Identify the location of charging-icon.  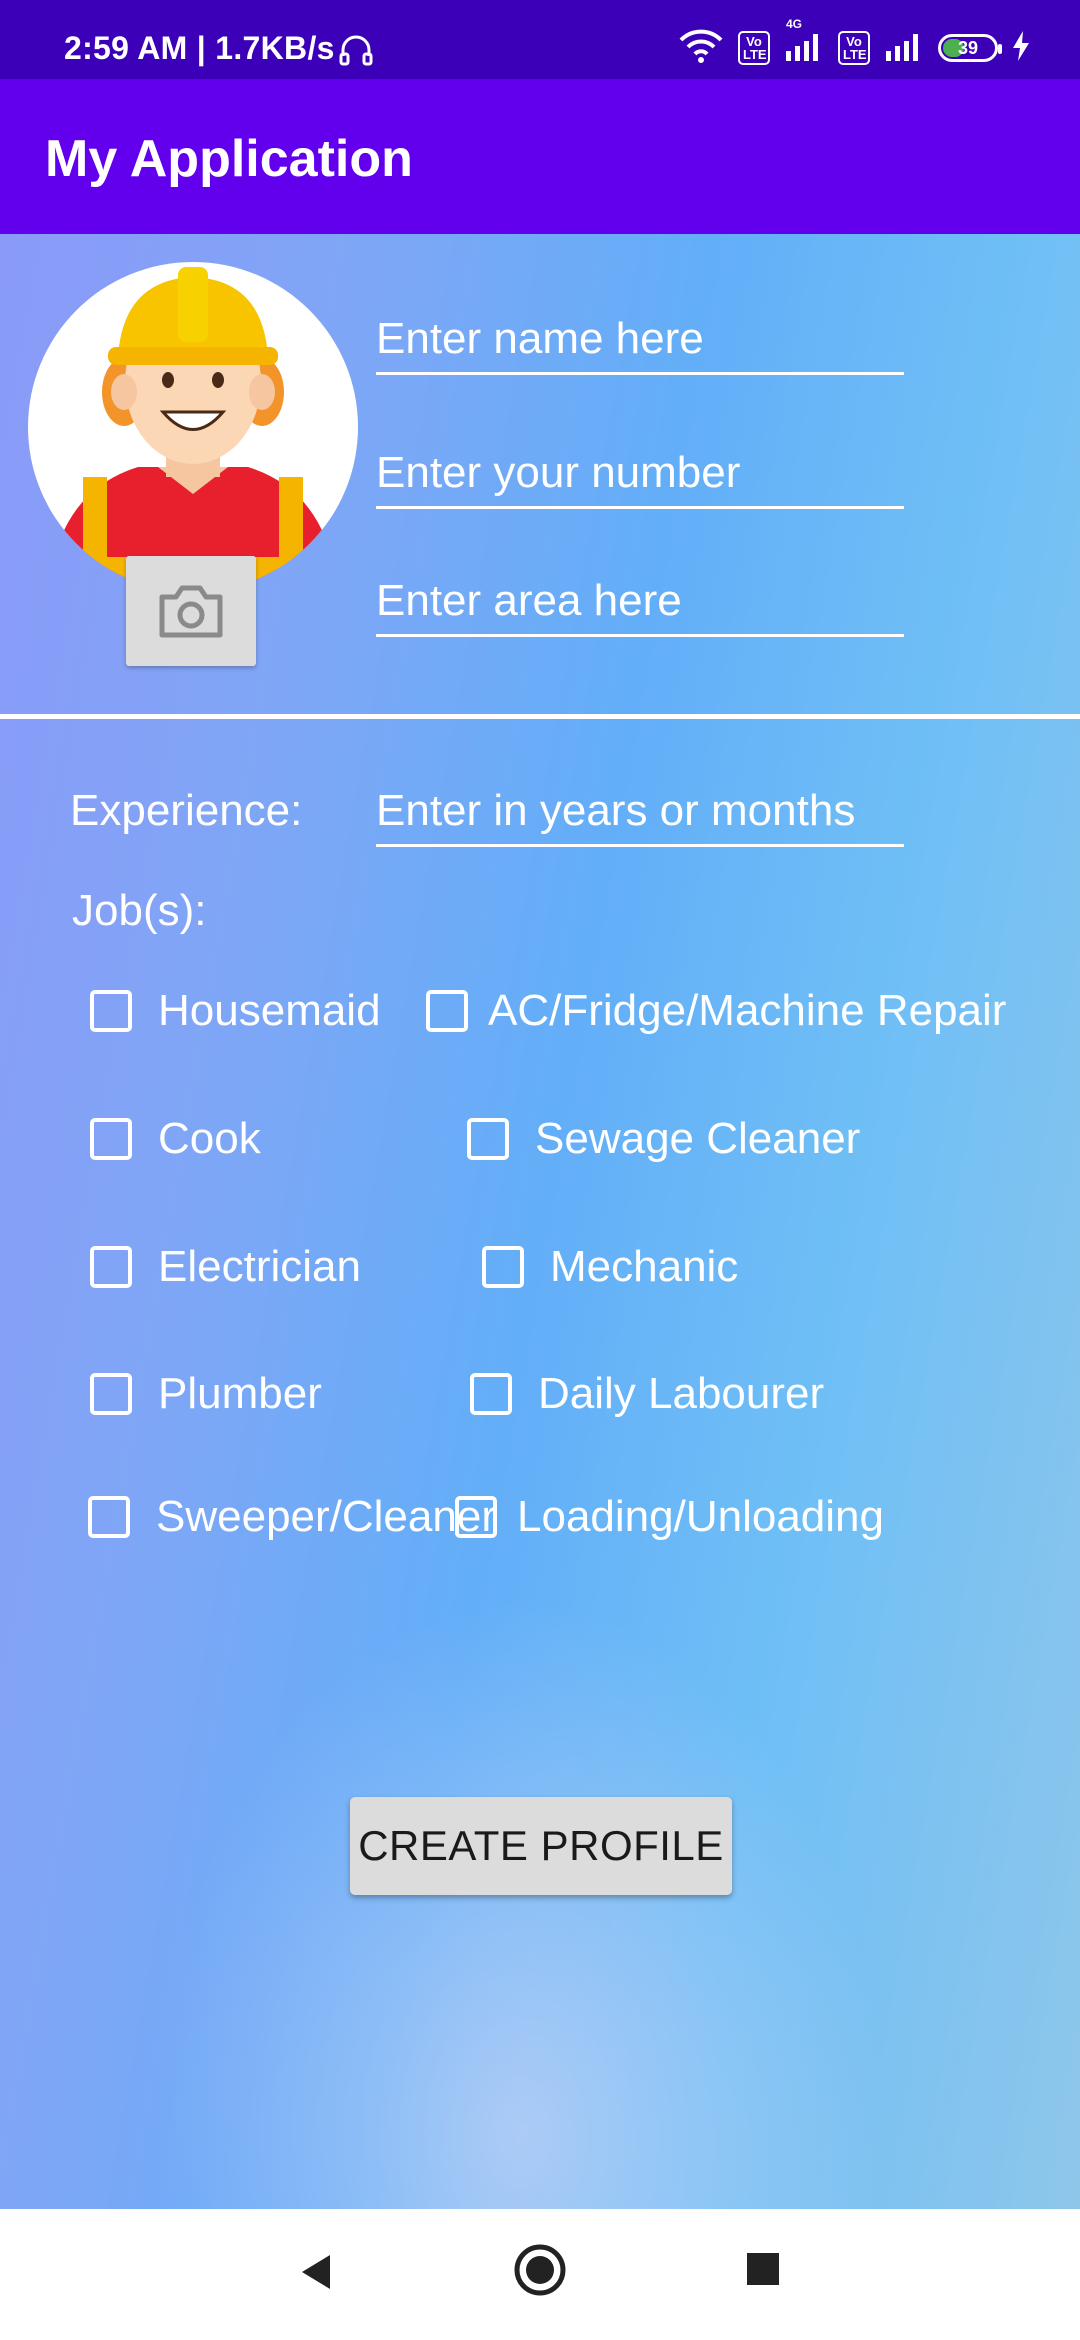
(1021, 48).